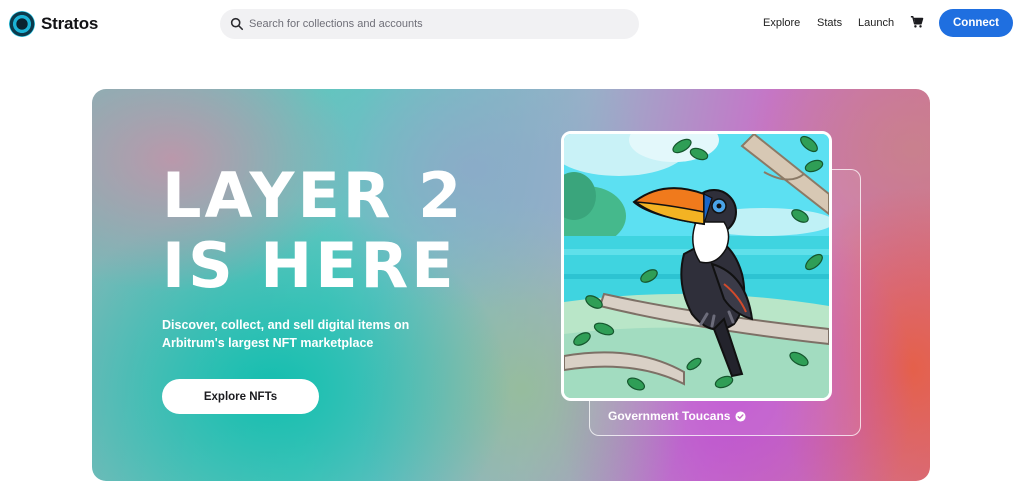  I want to click on connect-button: Connect, so click(976, 23).